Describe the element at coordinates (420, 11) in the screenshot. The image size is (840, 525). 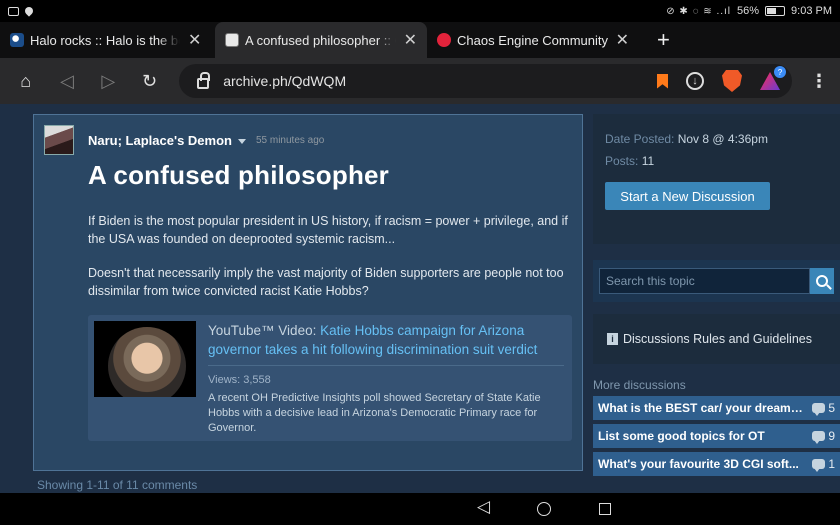
I see `system-status-bar: ⊘ ✱ ◌ ≋ ..ıl 56% 9:03 PM` at that location.